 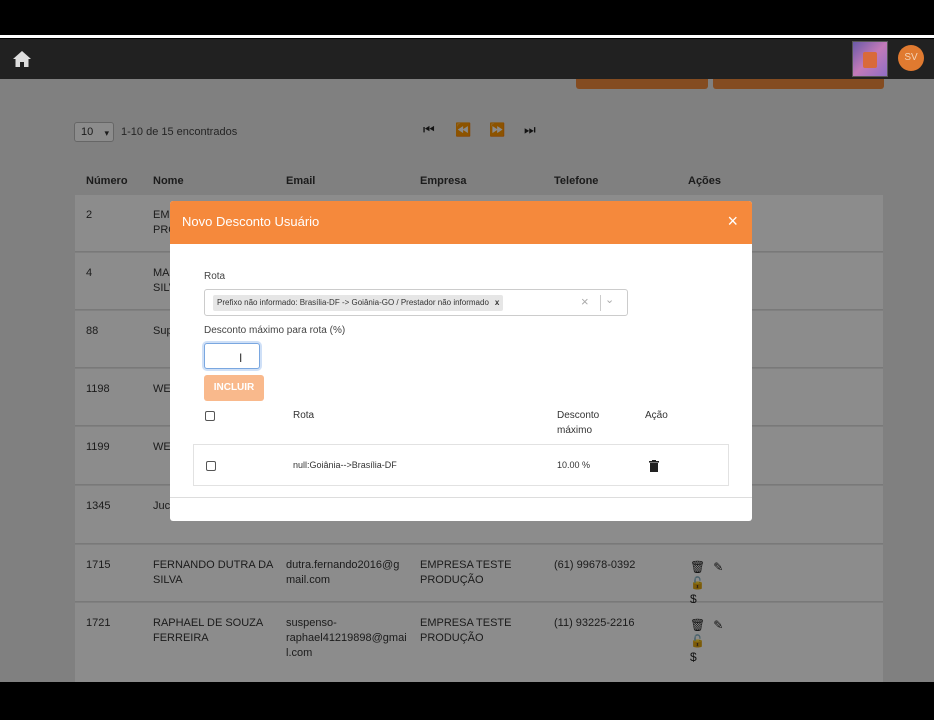 What do you see at coordinates (345, 465) in the screenshot?
I see `discount-rota: null:Goiânia-->Brasília-DF` at bounding box center [345, 465].